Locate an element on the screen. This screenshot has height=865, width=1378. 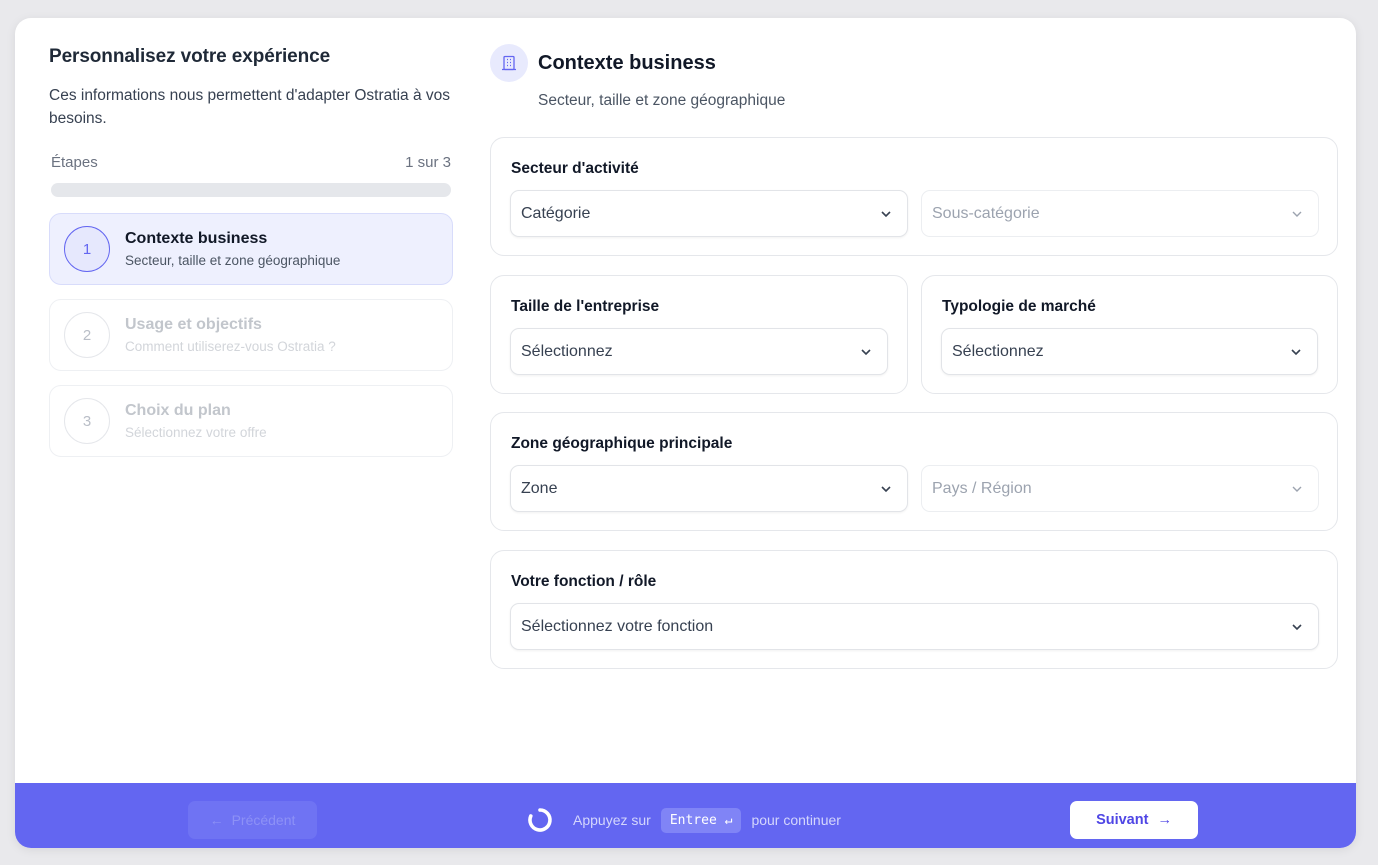
previous-button: ← Précédent is located at coordinates (252, 820).